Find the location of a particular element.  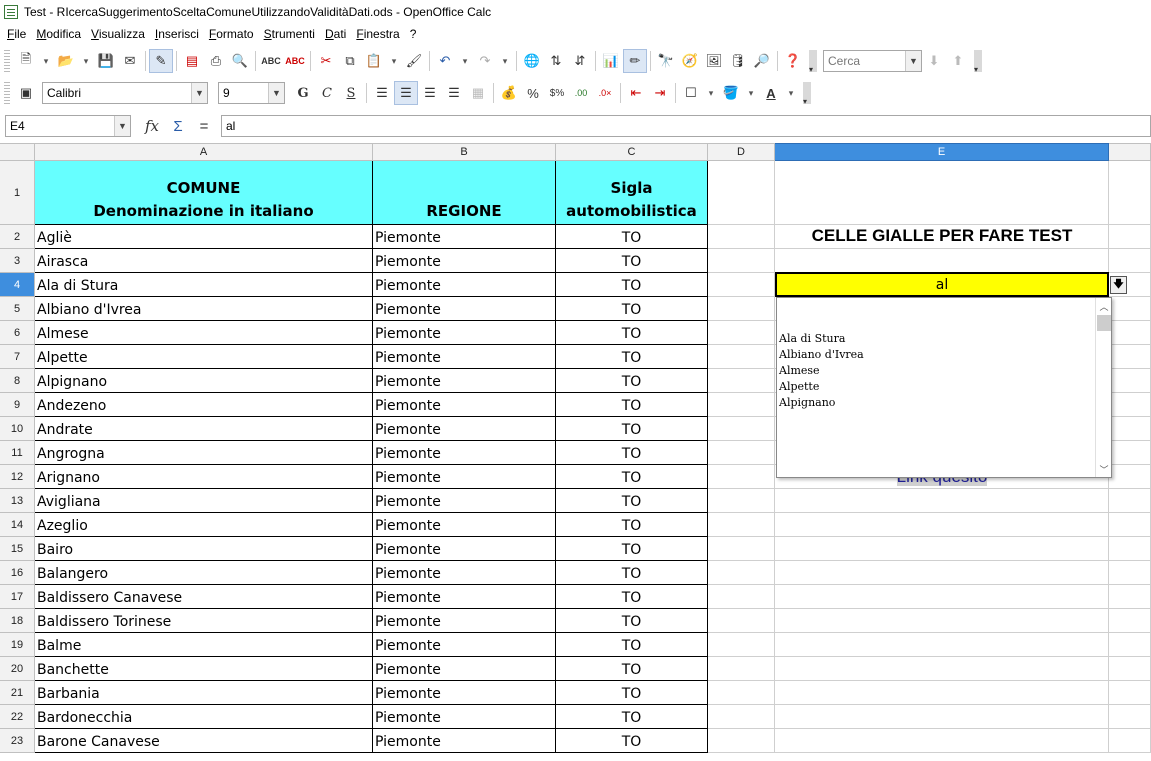

row-header: 16 is located at coordinates (17, 573).